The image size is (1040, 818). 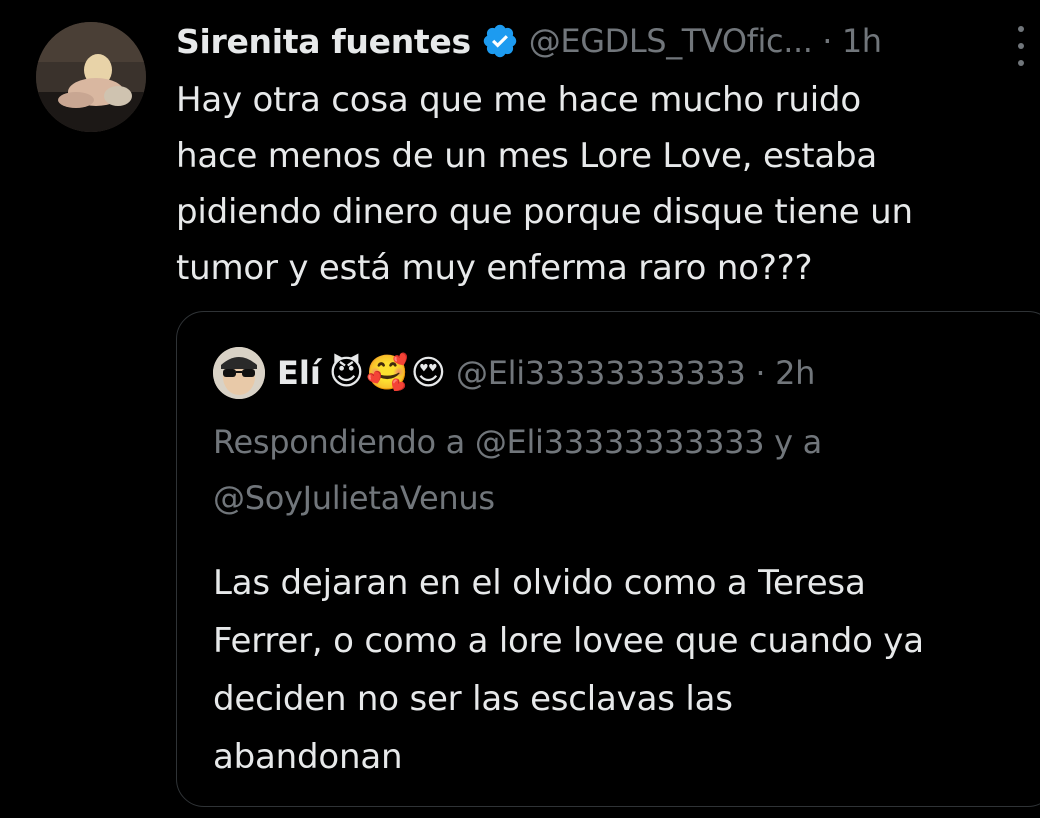 I want to click on quoted-author-avatar, so click(x=239, y=373).